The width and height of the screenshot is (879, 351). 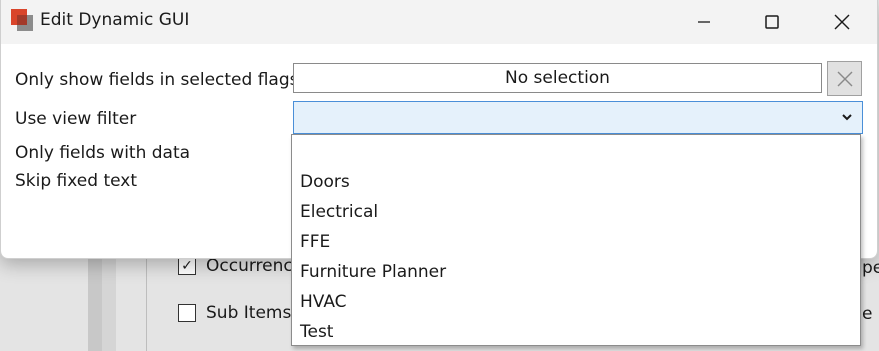 What do you see at coordinates (95, 303) in the screenshot?
I see `background-splitter` at bounding box center [95, 303].